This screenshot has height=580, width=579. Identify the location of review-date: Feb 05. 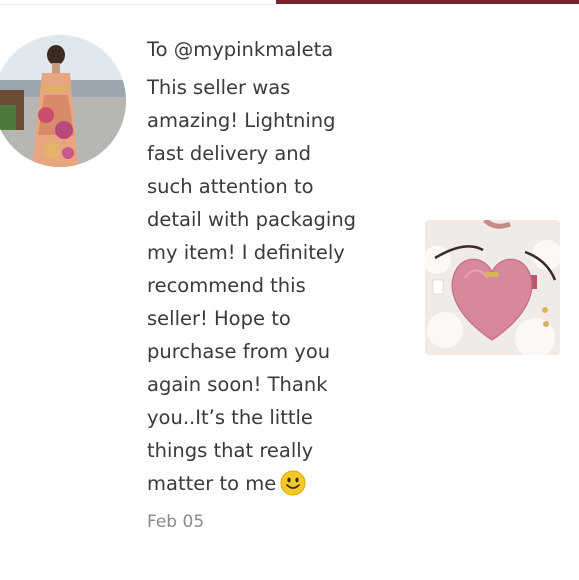
(176, 522).